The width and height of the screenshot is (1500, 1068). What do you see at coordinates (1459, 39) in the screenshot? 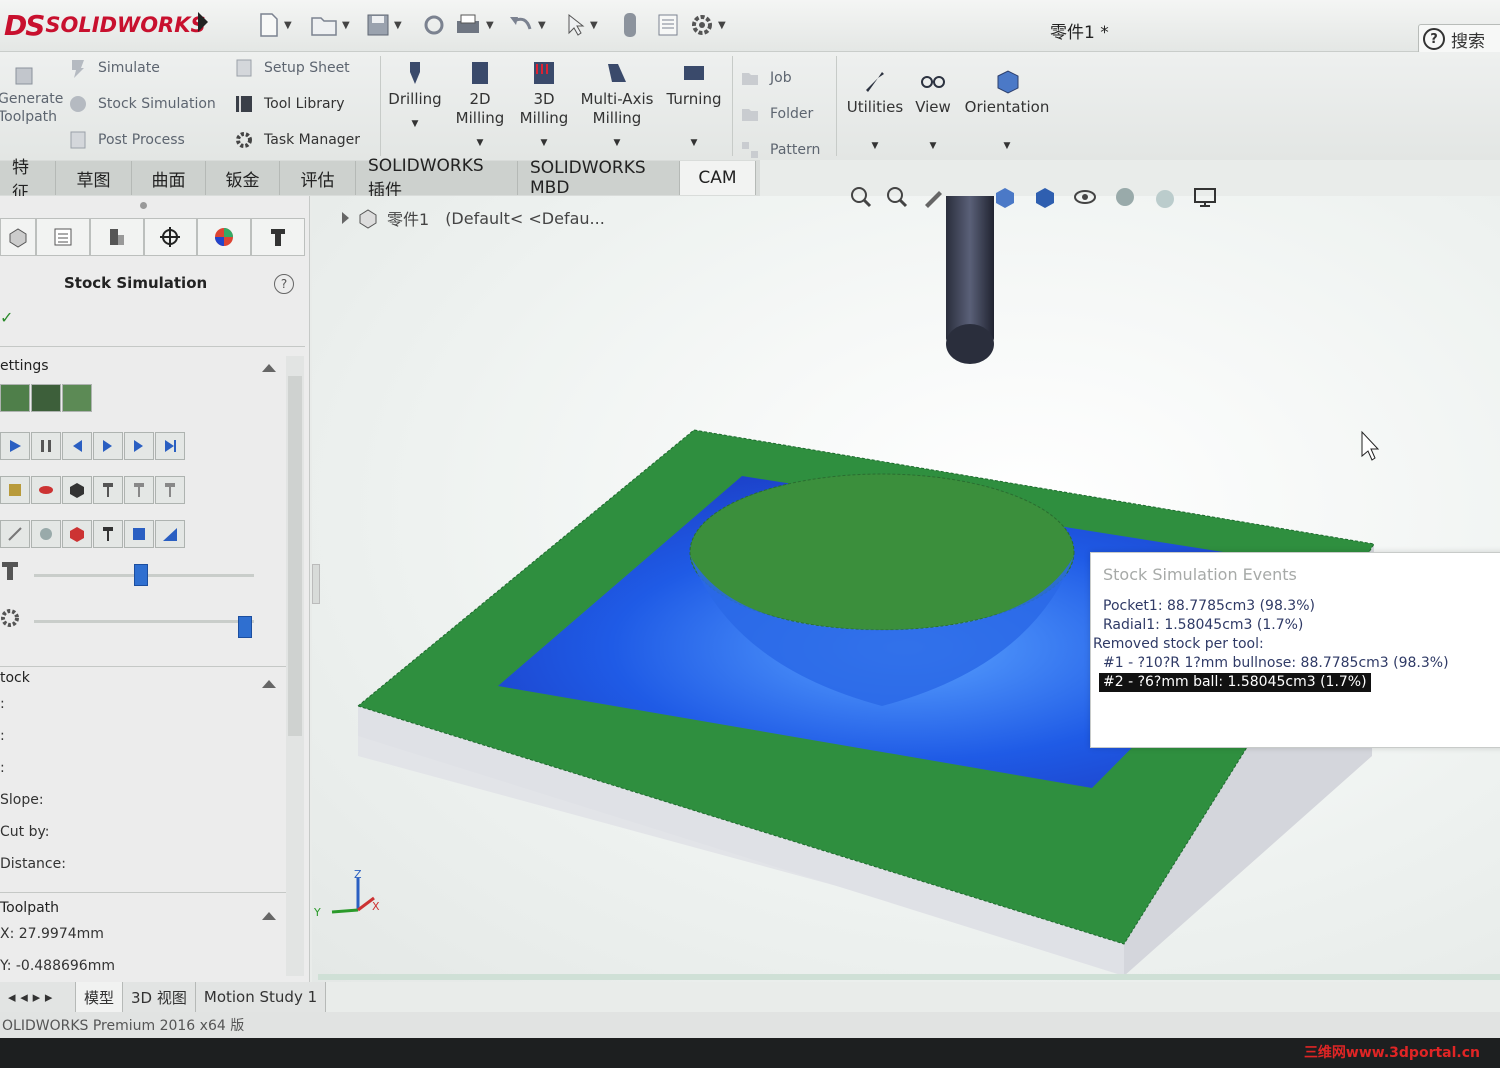
I see `search-commands-box: ? 搜索` at bounding box center [1459, 39].